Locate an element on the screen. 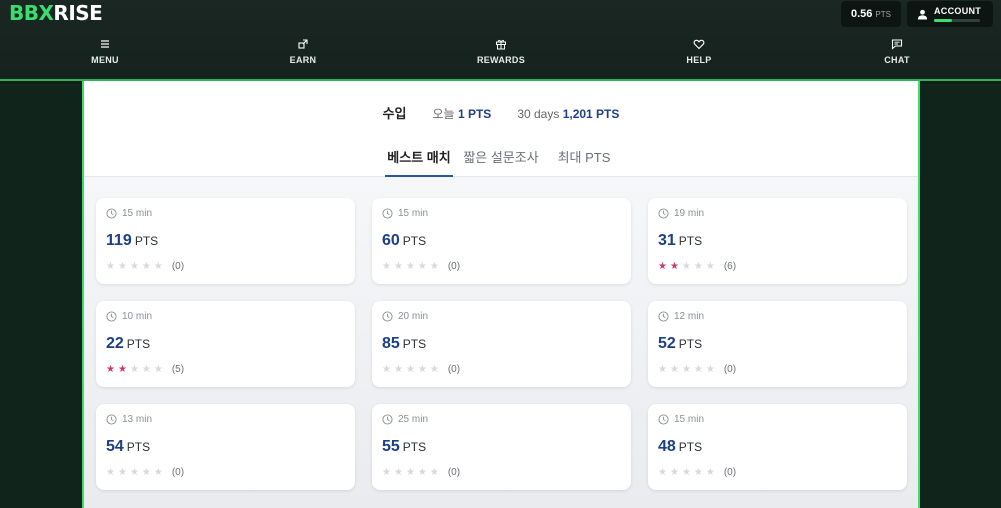  survey-card: 15 min 60 PTS ★ ★ ★ ★ ★ (0) is located at coordinates (501, 241).